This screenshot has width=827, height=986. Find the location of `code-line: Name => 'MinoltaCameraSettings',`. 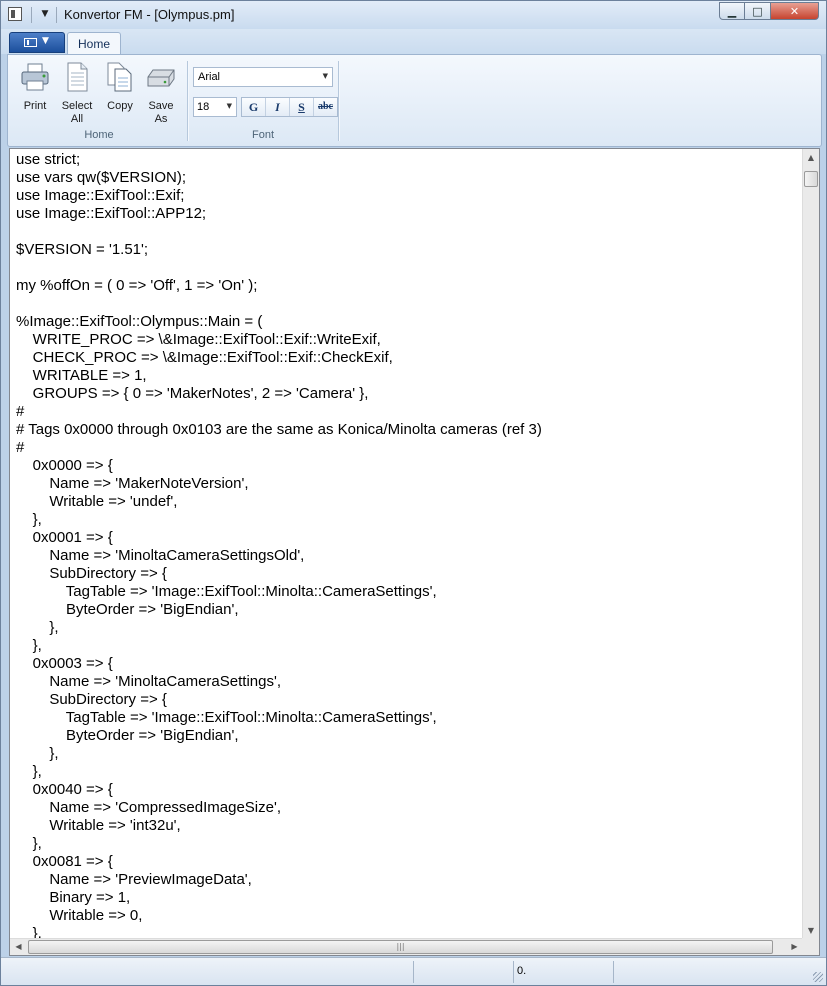

code-line: Name => 'MinoltaCameraSettings', is located at coordinates (149, 681).